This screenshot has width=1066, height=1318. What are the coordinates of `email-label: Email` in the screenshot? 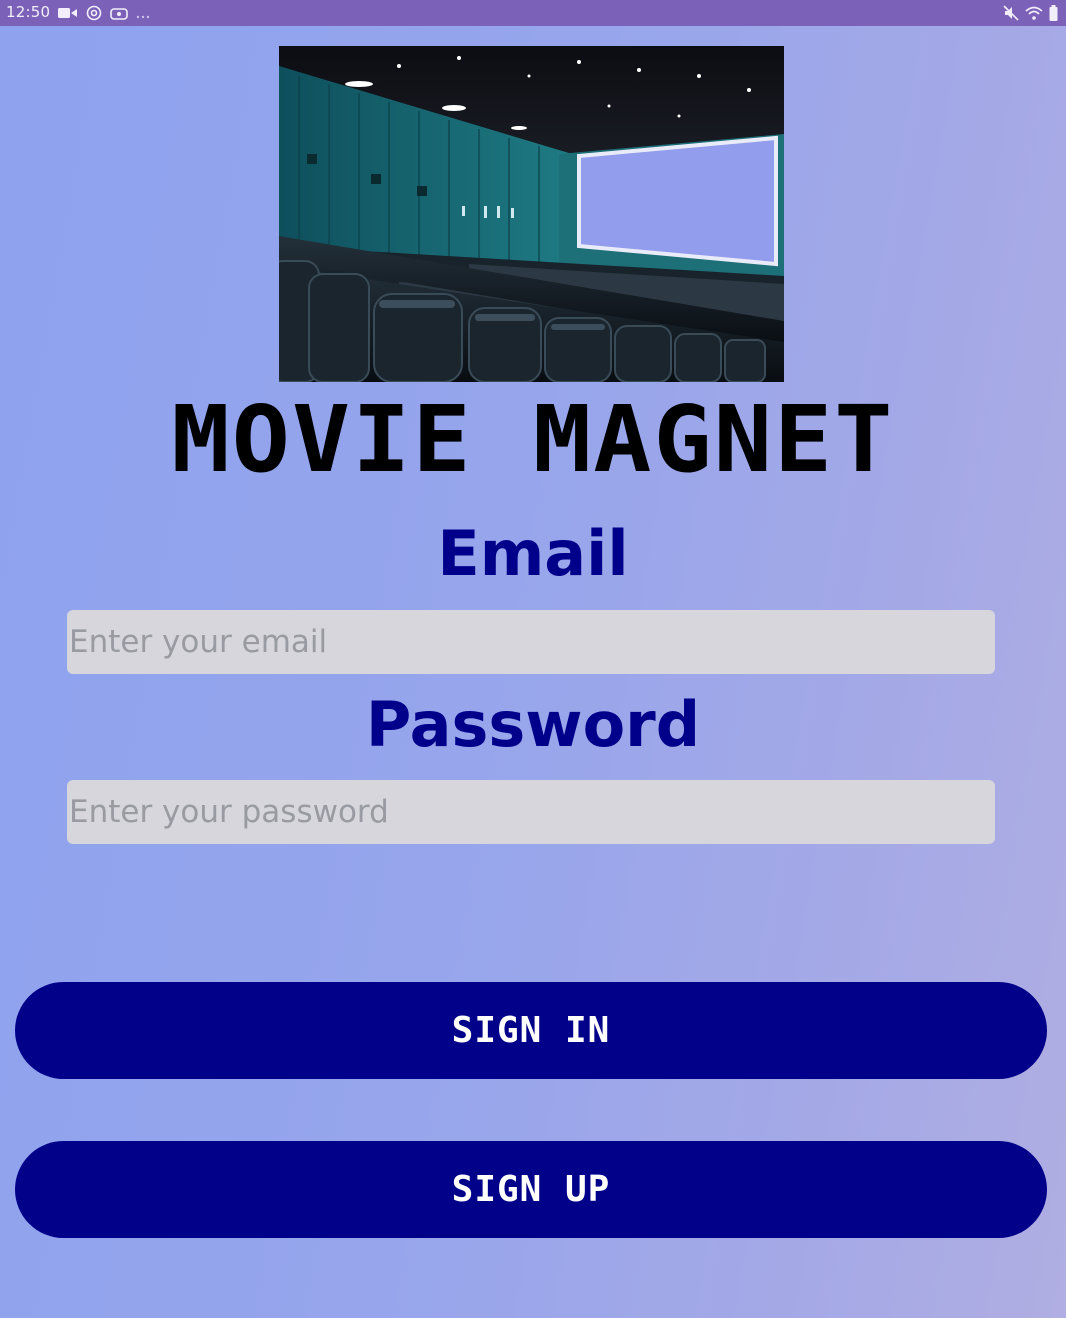 It's located at (533, 553).